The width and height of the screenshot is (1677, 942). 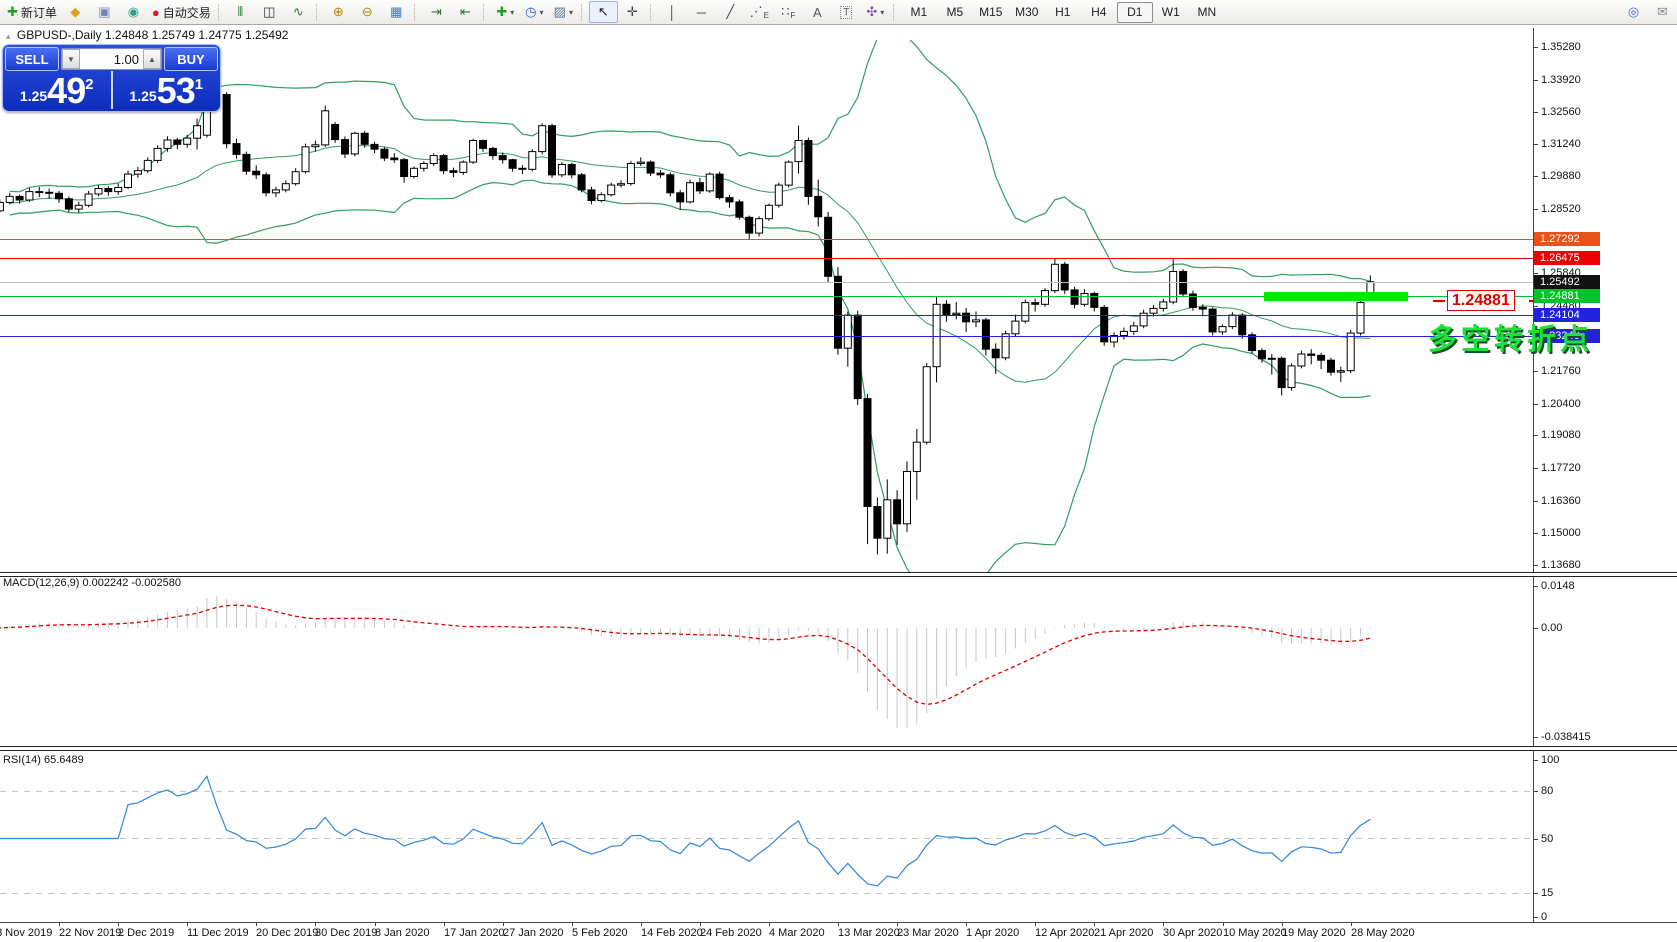 I want to click on trendline-tool: ╱, so click(x=730, y=12).